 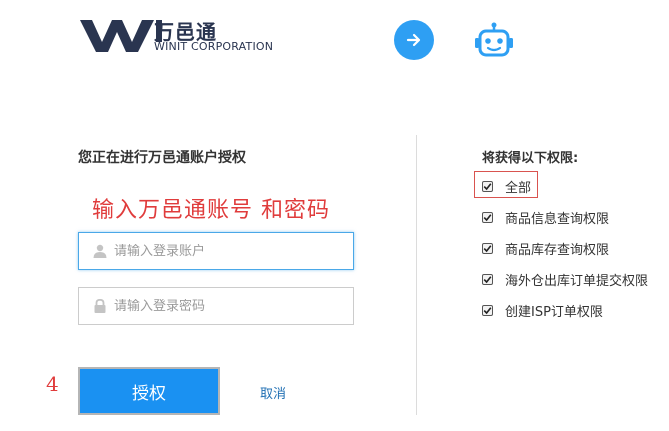 What do you see at coordinates (554, 312) in the screenshot?
I see `permission-label: 创建ISP订单权限` at bounding box center [554, 312].